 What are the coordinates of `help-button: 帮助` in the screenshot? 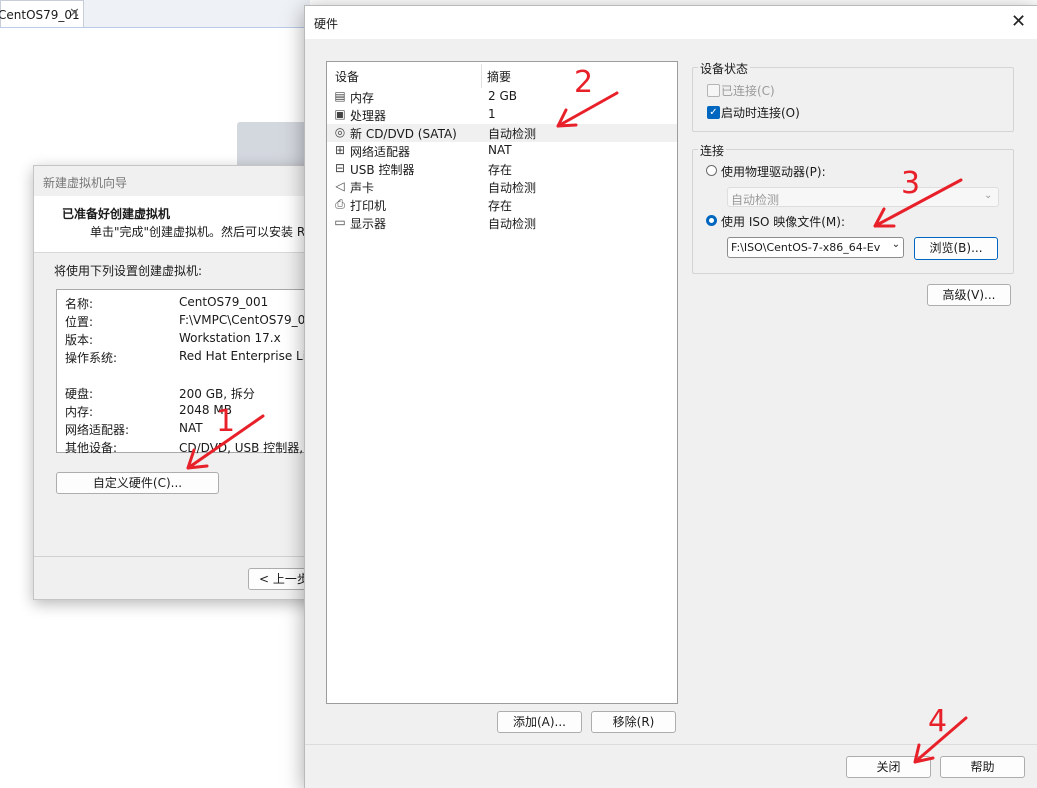 It's located at (982, 767).